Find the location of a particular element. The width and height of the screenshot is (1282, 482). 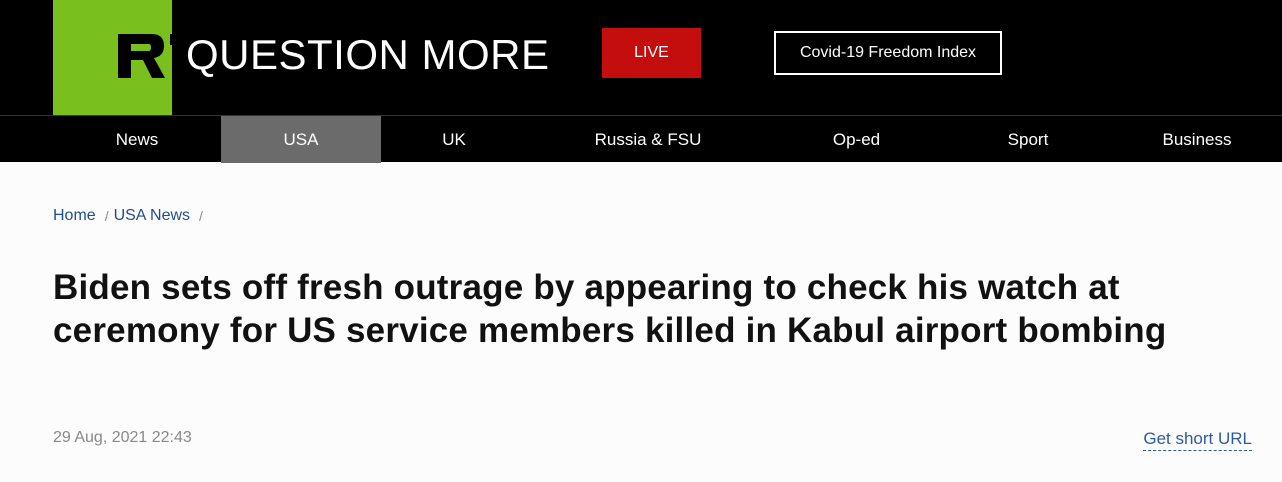

nav-item-russia-fsu: Russia & FSU is located at coordinates (648, 139).